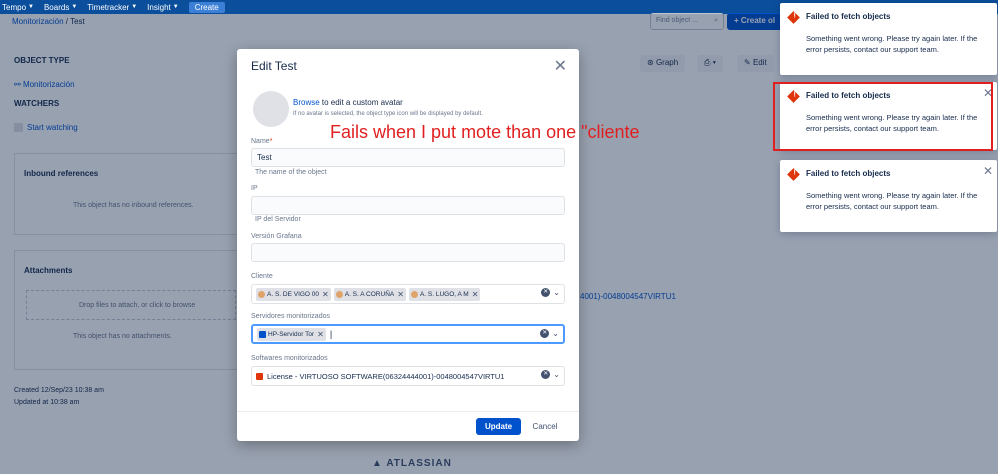  Describe the element at coordinates (254, 188) in the screenshot. I see `ip-label: IP` at that location.